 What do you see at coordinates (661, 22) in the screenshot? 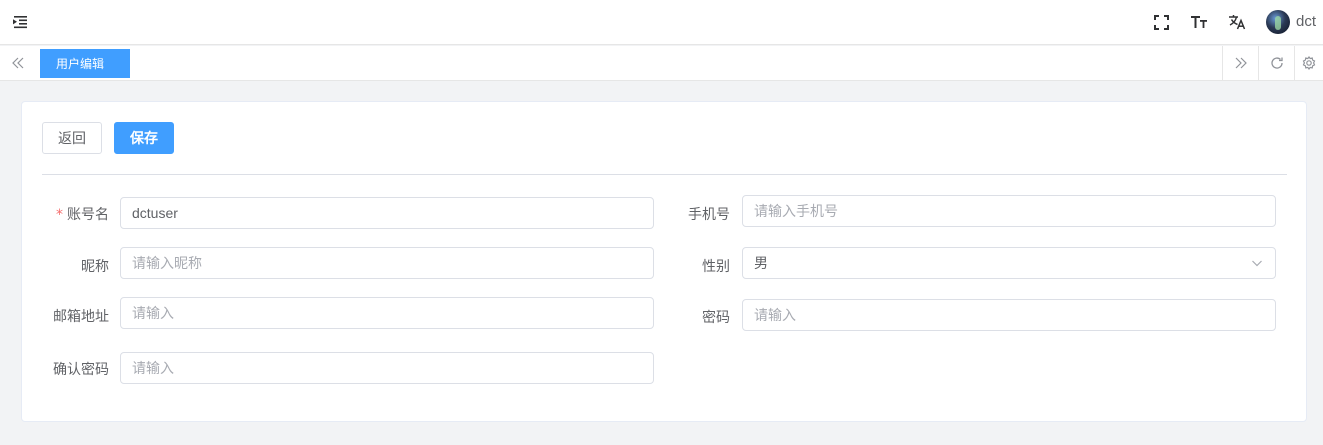
I see `top-navbar: dct` at bounding box center [661, 22].